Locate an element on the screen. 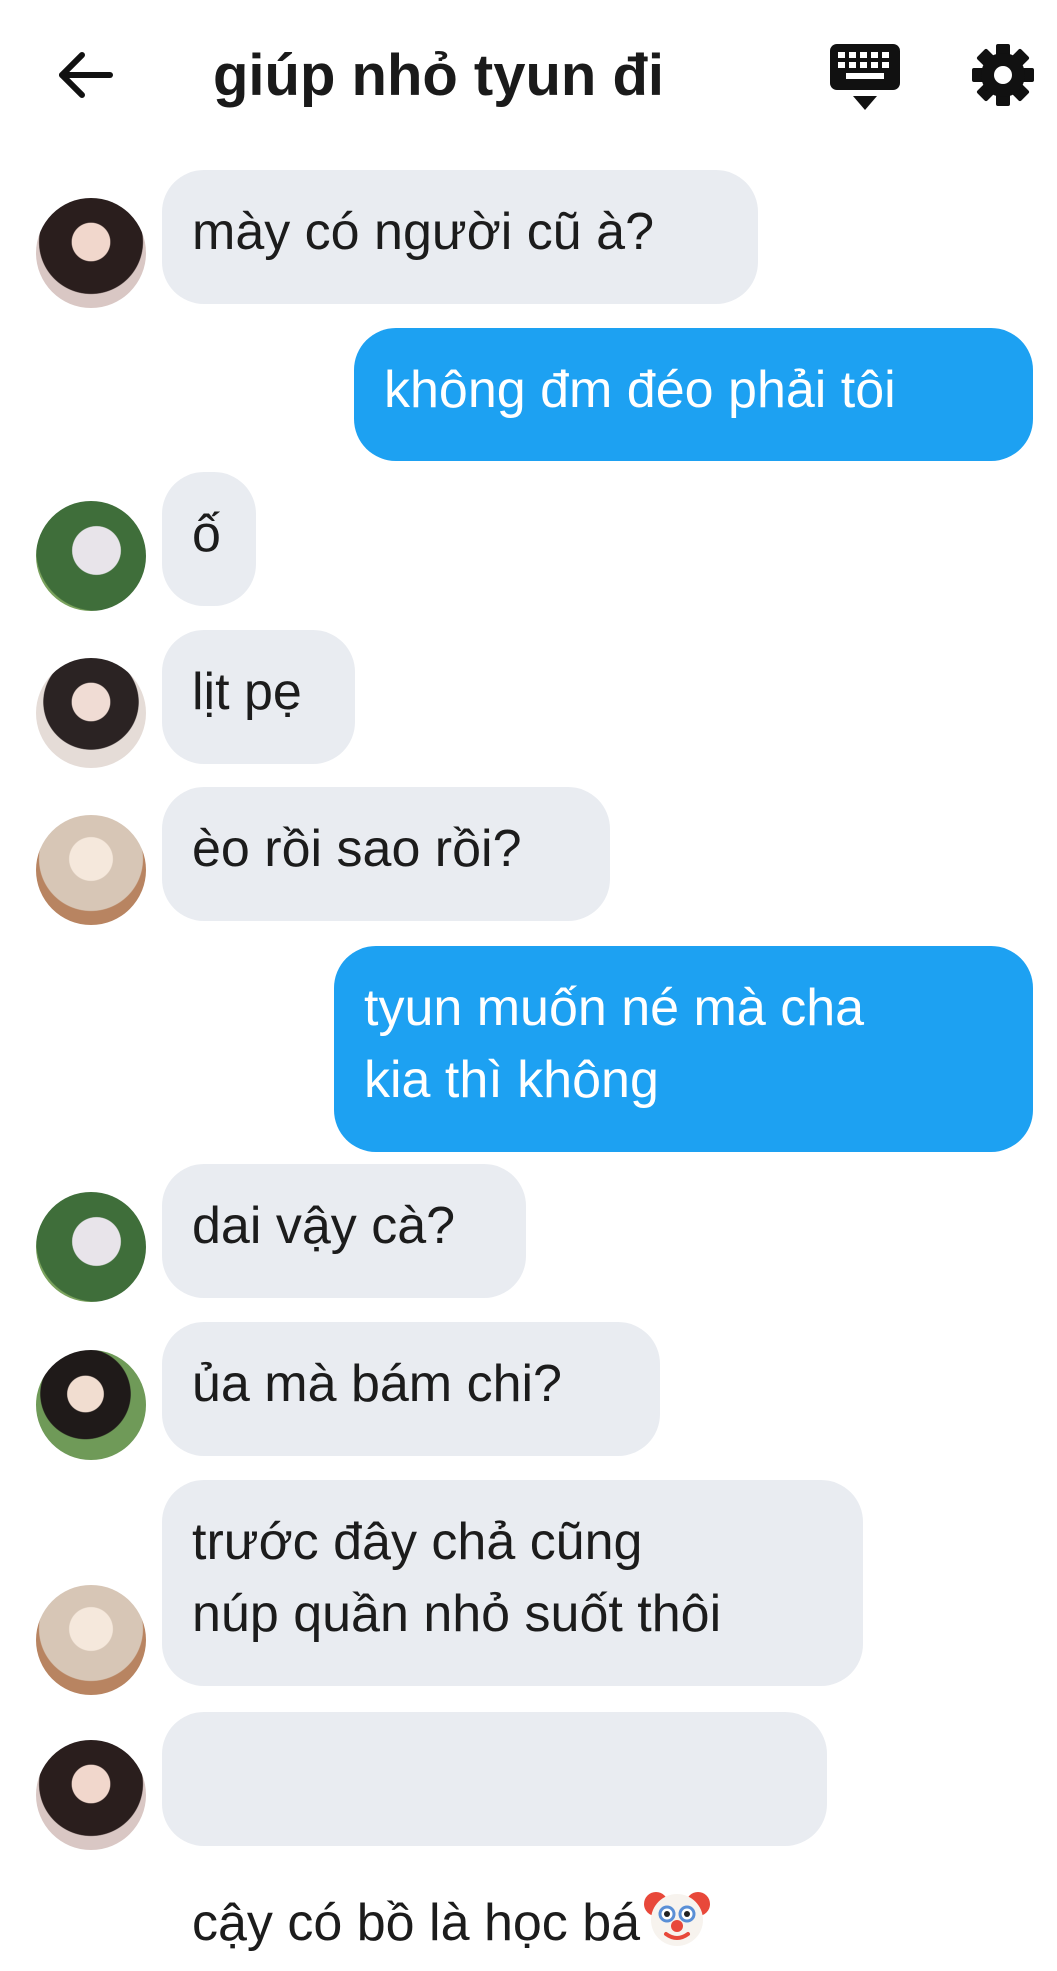  message-bubble: cậy có bồ là học bá is located at coordinates (494, 1832).